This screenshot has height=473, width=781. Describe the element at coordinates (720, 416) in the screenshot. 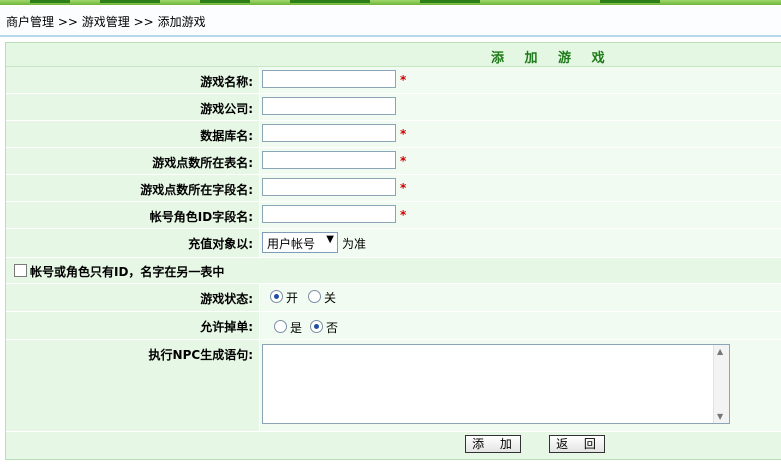

I see `scroll-down-icon: ▼` at that location.